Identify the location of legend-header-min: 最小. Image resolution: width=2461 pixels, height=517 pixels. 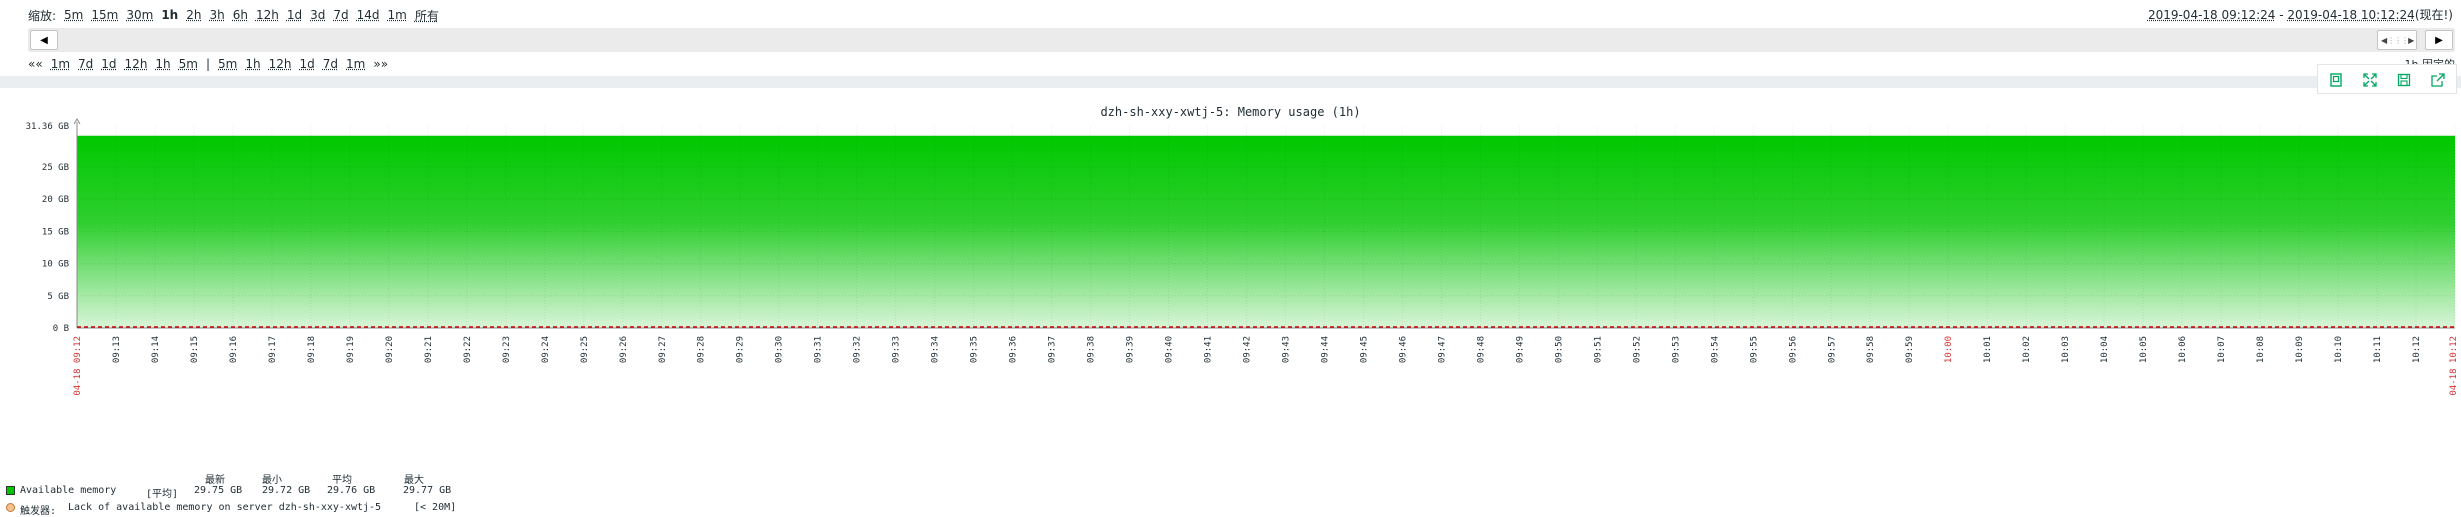
(272, 480).